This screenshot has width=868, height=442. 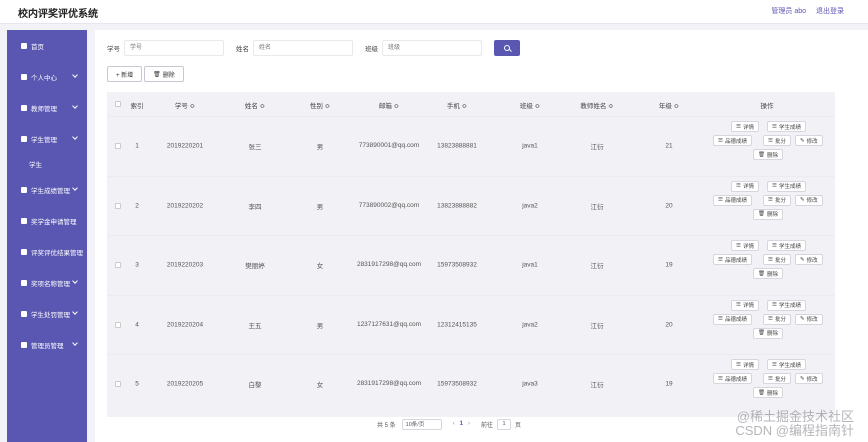 I want to click on column-header: 教师姓名 ≎, so click(x=596, y=105).